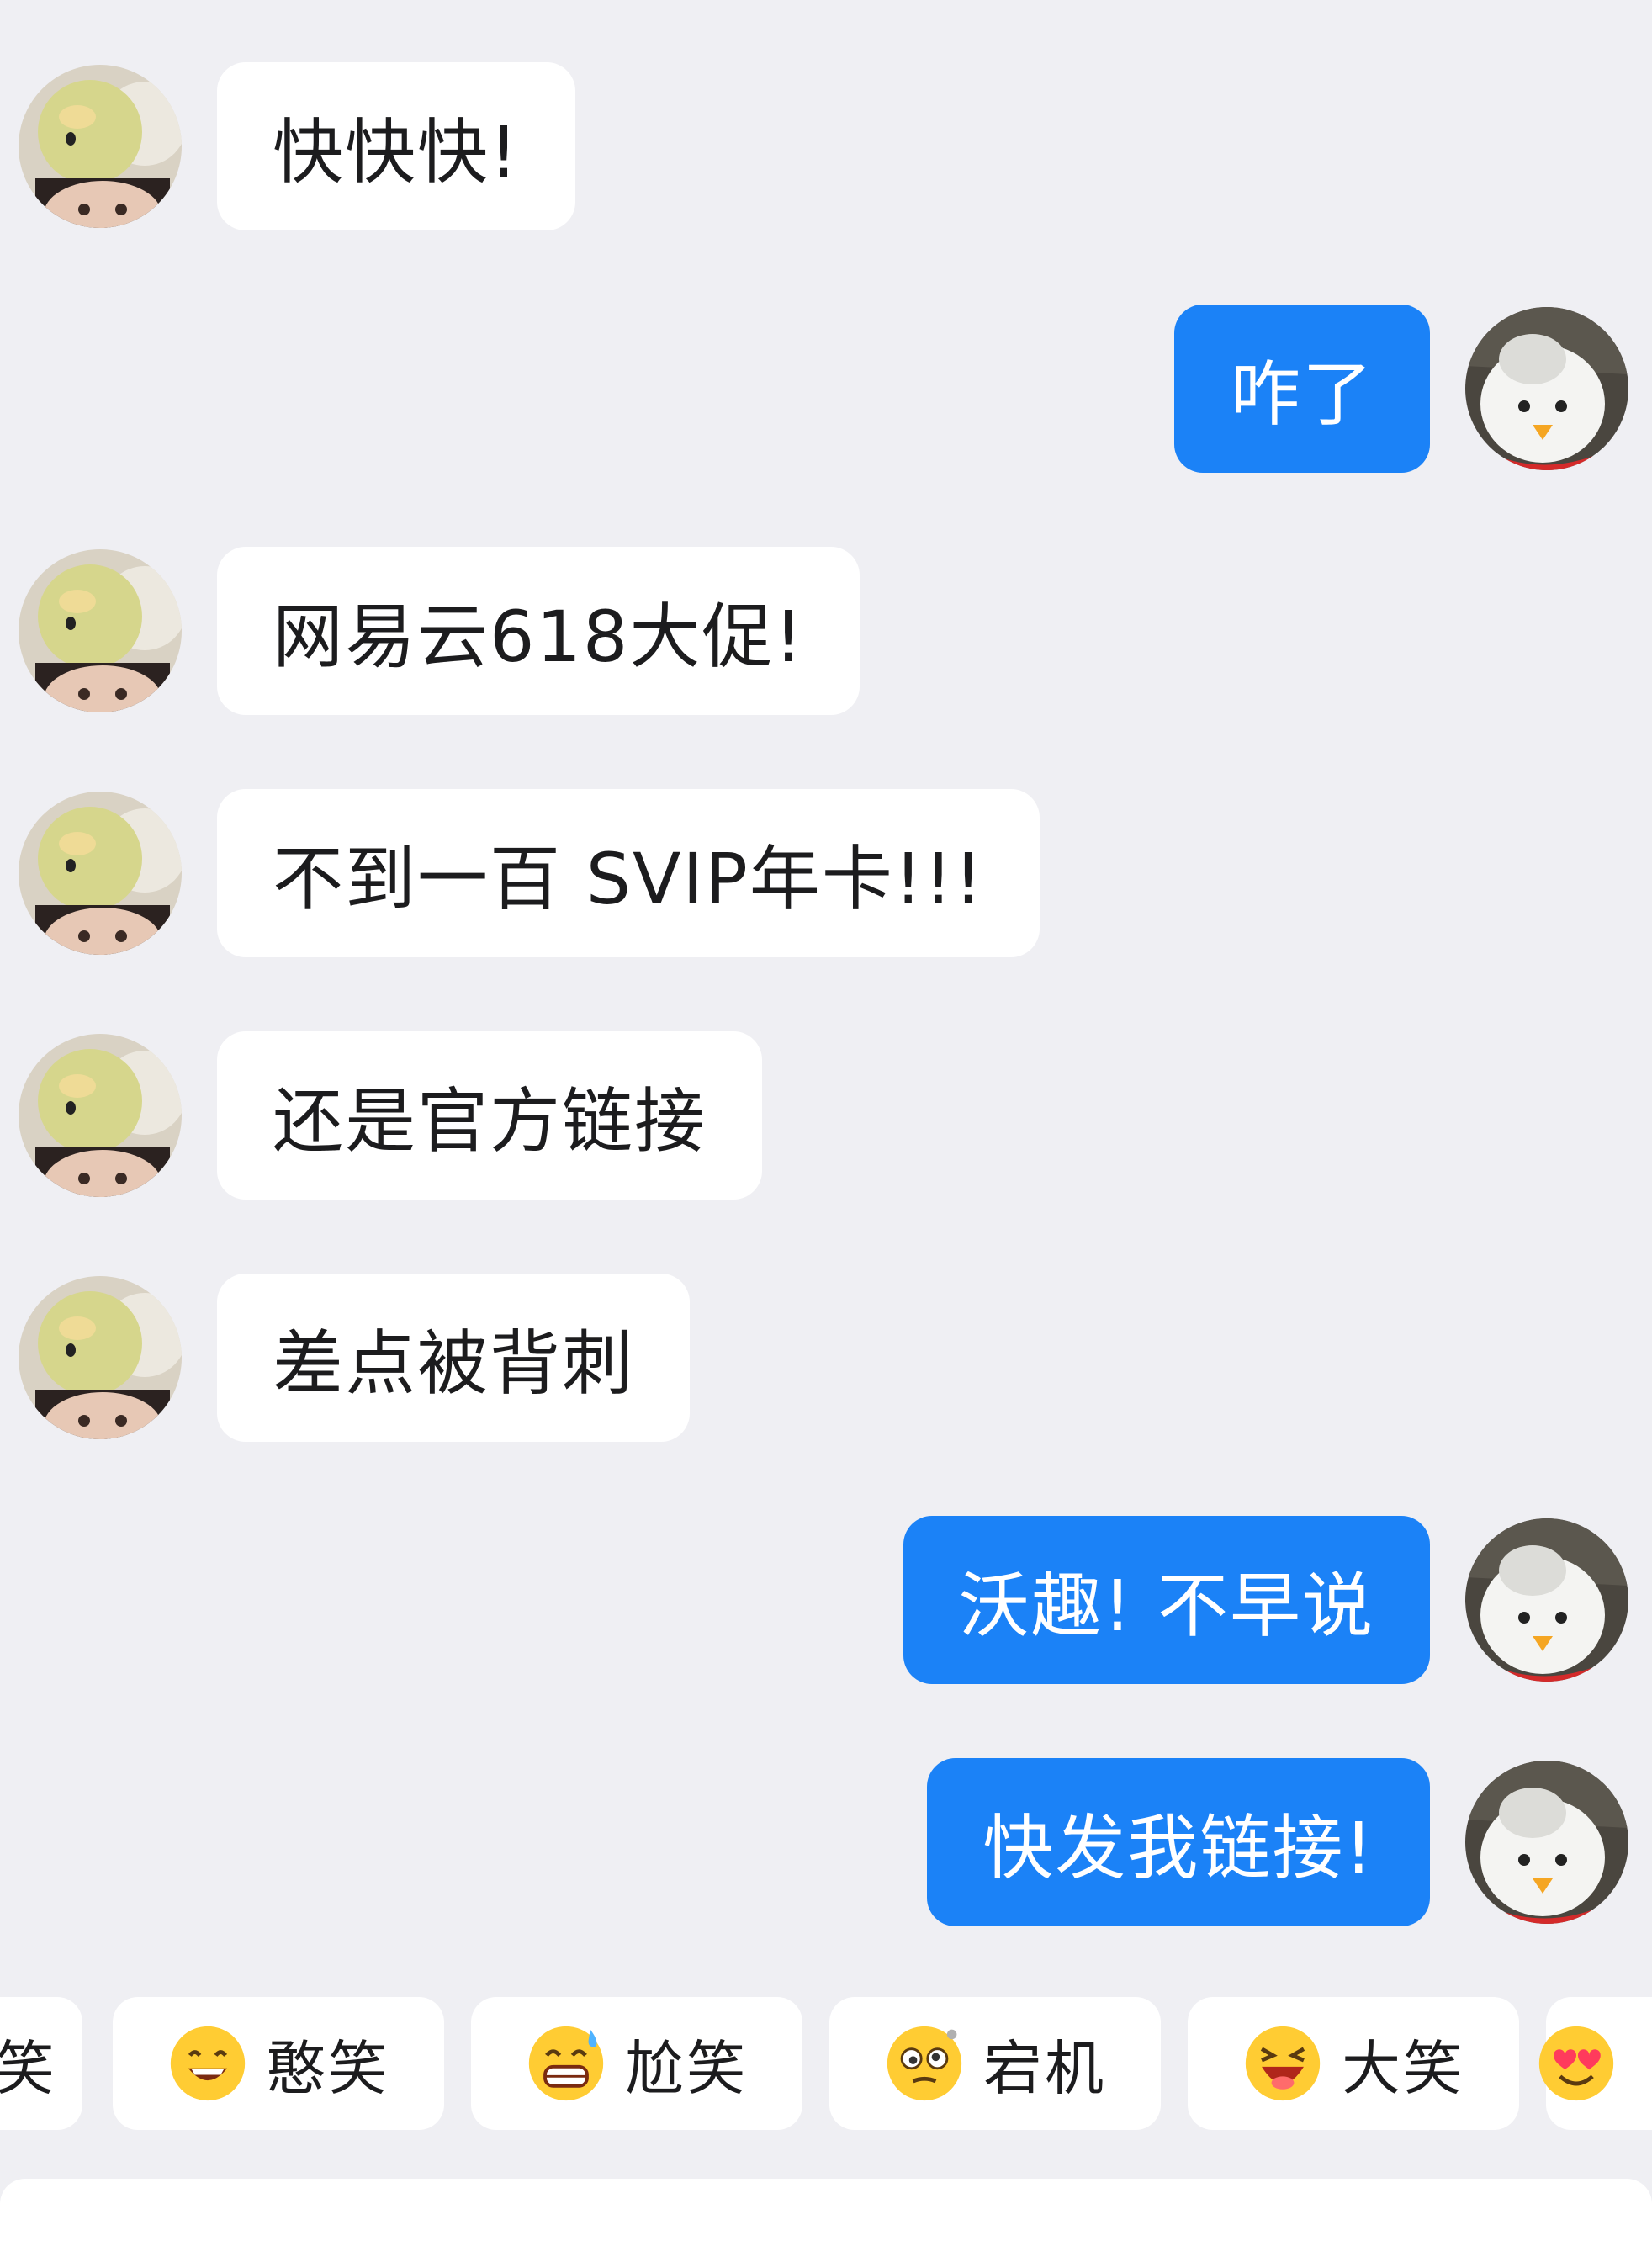 Image resolution: width=1652 pixels, height=2246 pixels. What do you see at coordinates (686, 2068) in the screenshot?
I see `quick-reply-label: 尬笑` at bounding box center [686, 2068].